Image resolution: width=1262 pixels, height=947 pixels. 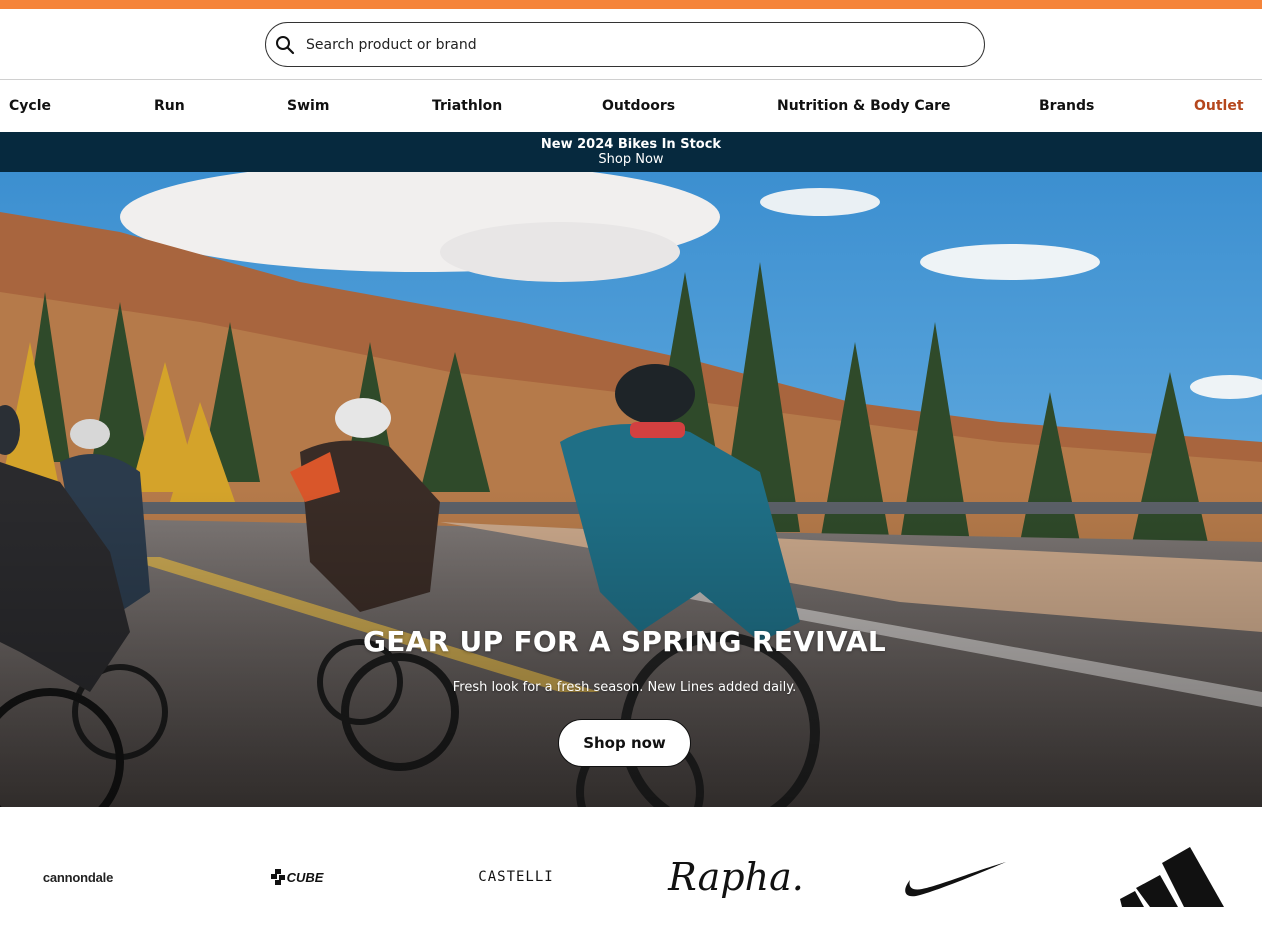 I want to click on hero-title: GEAR UP FOR A SPRING REVIVAL, so click(x=624, y=641).